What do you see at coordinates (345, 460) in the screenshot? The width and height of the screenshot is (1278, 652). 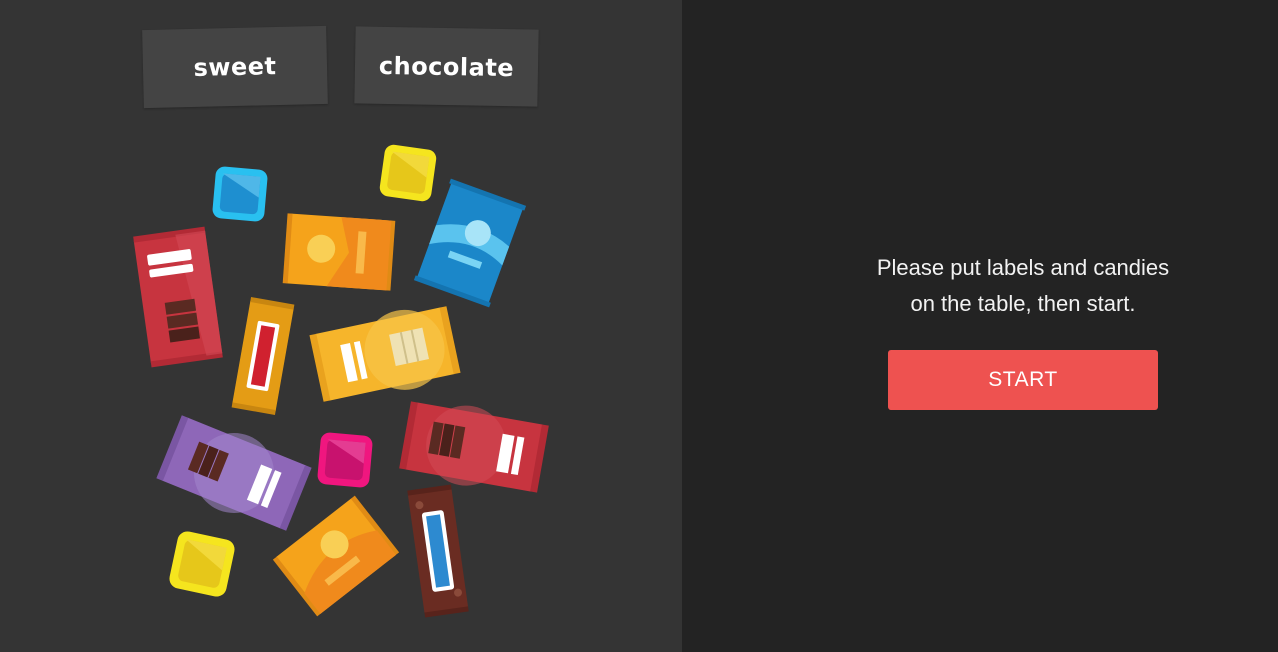 I see `pink-square-candy` at bounding box center [345, 460].